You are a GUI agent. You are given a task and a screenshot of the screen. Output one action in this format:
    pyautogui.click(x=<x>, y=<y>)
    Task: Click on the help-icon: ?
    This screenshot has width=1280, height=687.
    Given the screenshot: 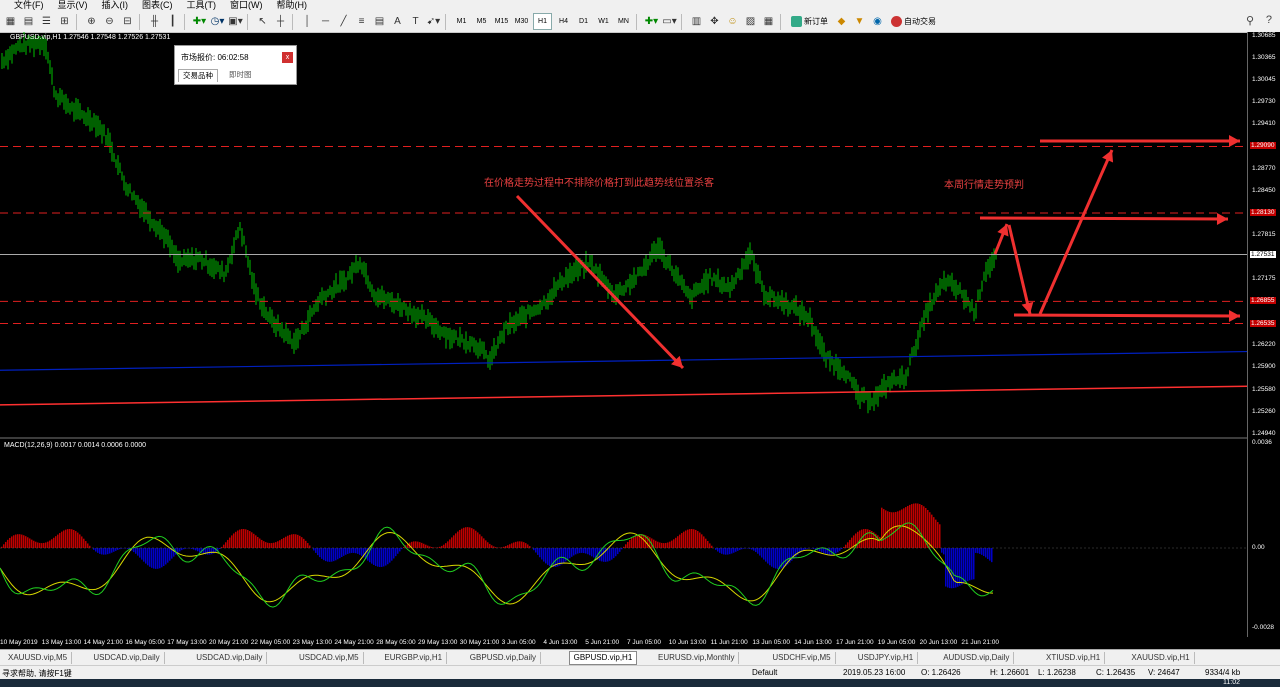 What is the action you would take?
    pyautogui.click(x=1269, y=20)
    